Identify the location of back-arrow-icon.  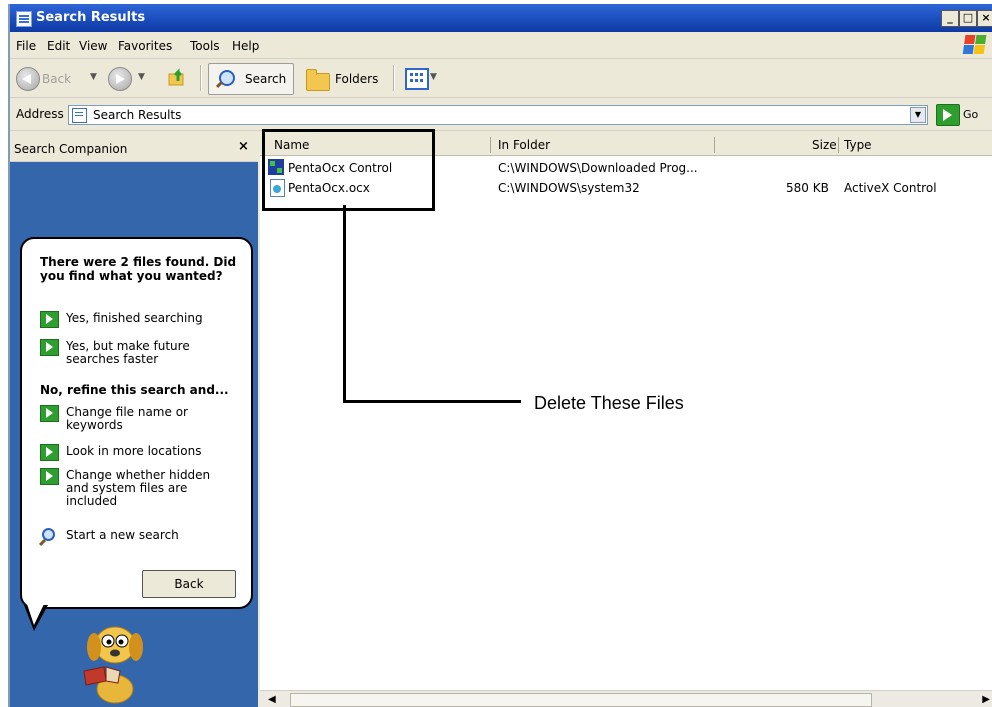
(28, 79).